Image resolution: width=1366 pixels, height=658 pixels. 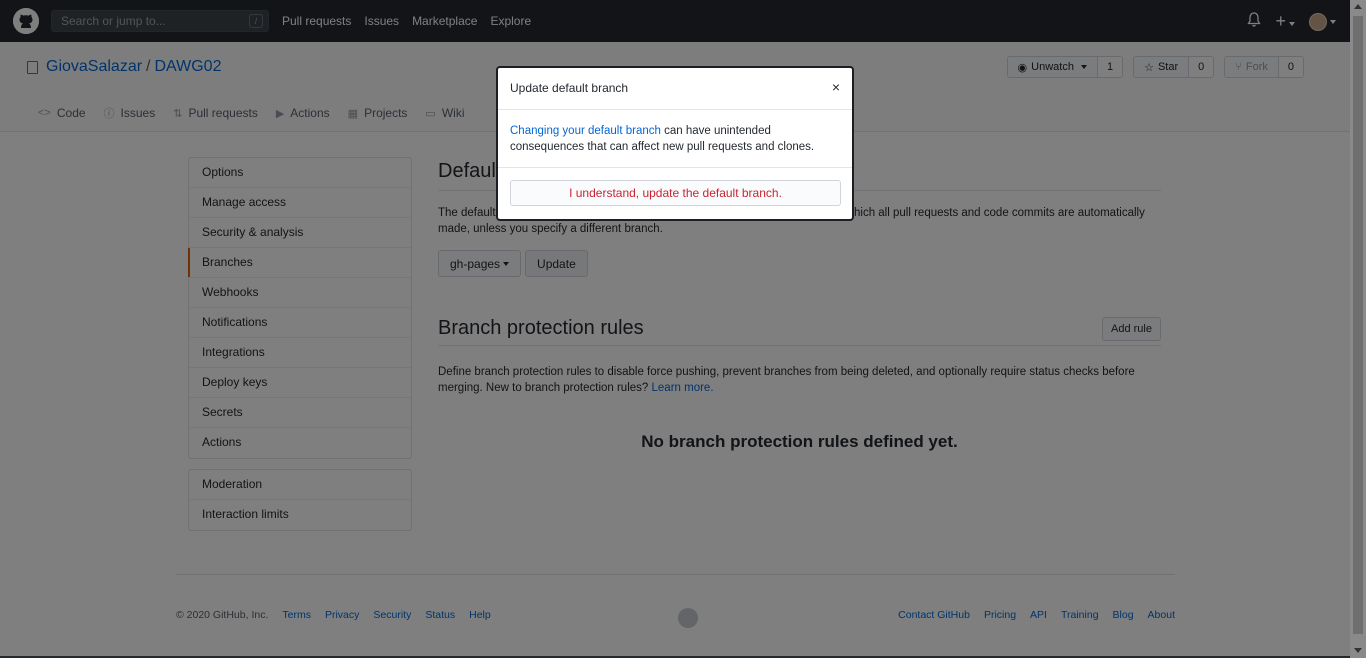 I want to click on scroll-down-icon, so click(x=1358, y=650).